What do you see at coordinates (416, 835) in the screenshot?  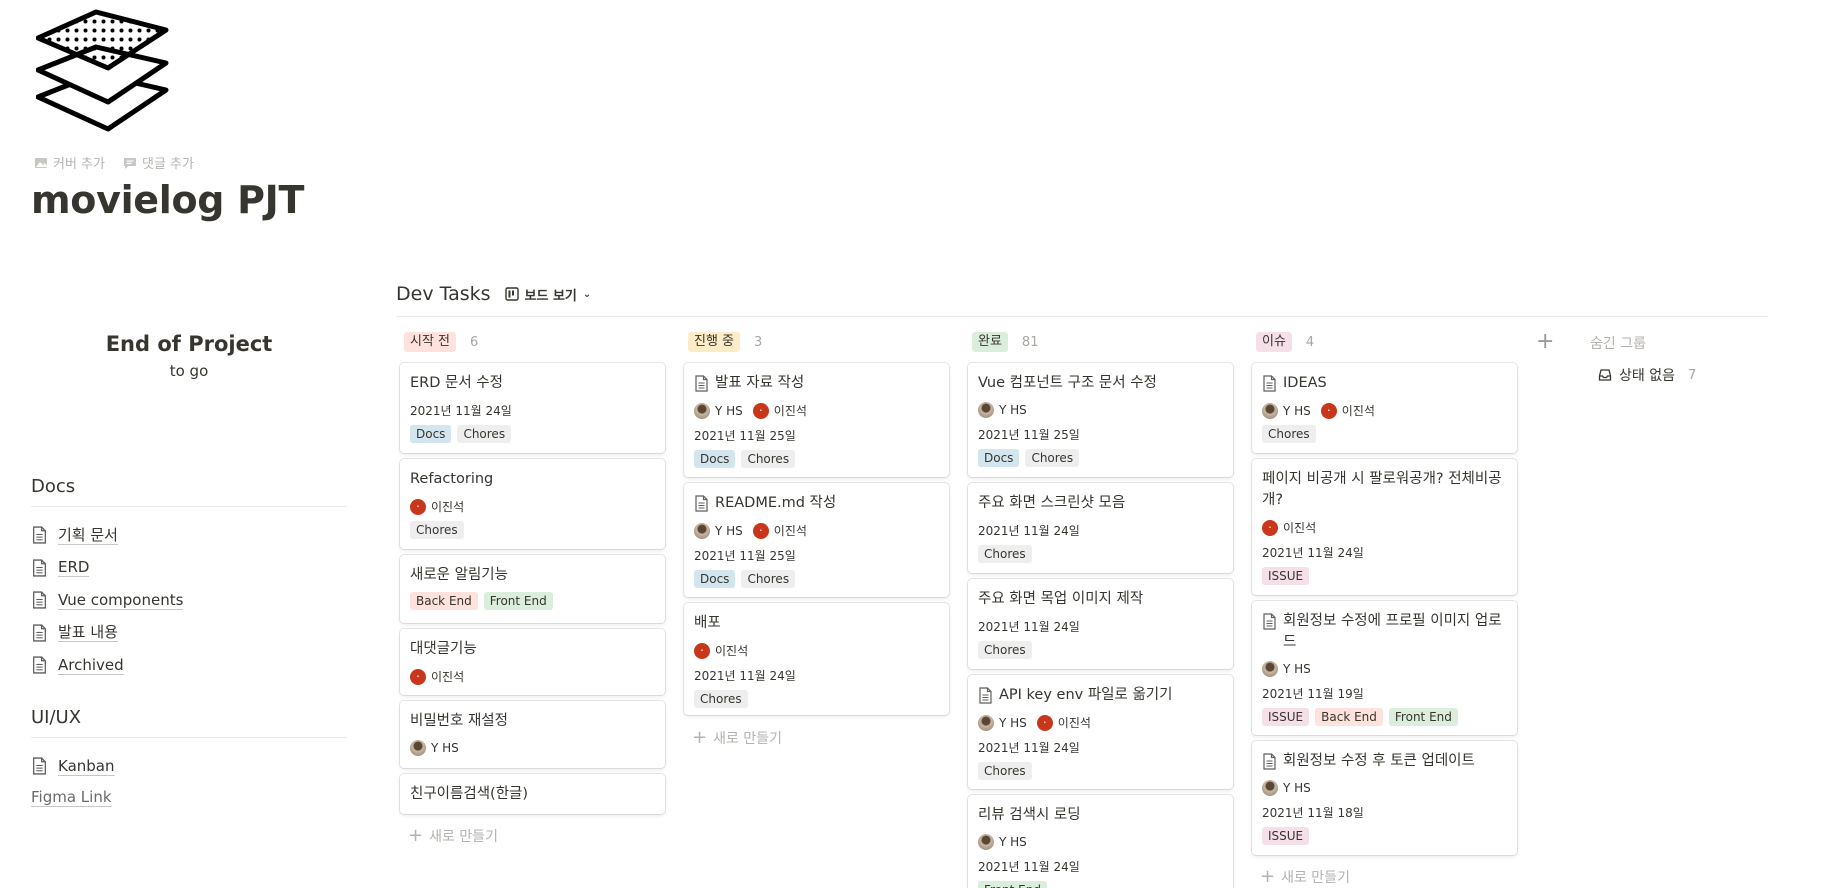 I see `plus-icon: +` at bounding box center [416, 835].